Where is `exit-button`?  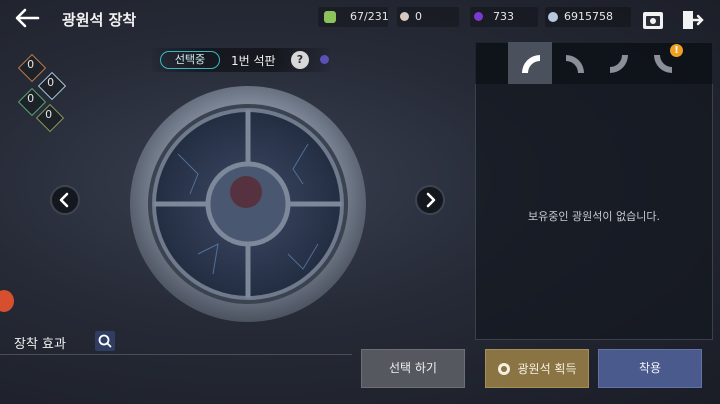
exit-button is located at coordinates (692, 20).